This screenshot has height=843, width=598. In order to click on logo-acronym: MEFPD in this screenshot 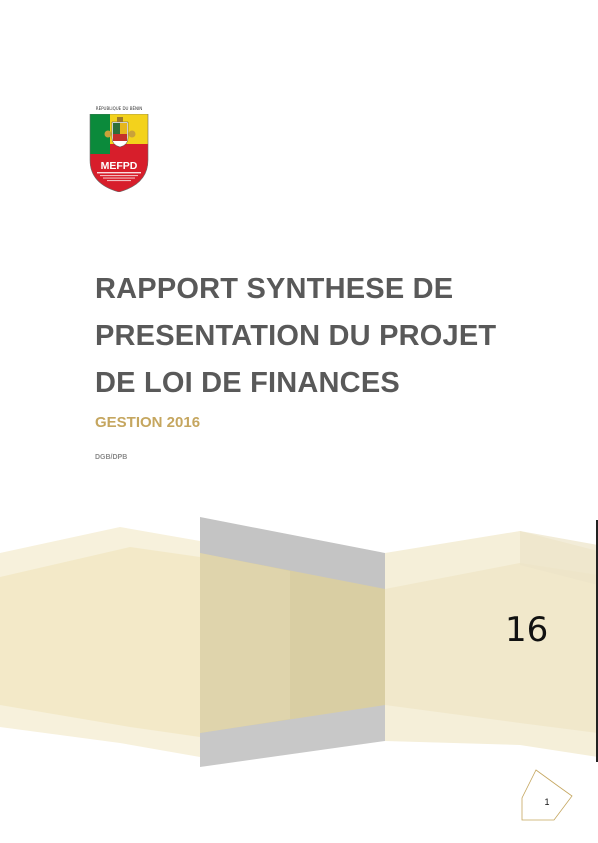, I will do `click(119, 166)`.